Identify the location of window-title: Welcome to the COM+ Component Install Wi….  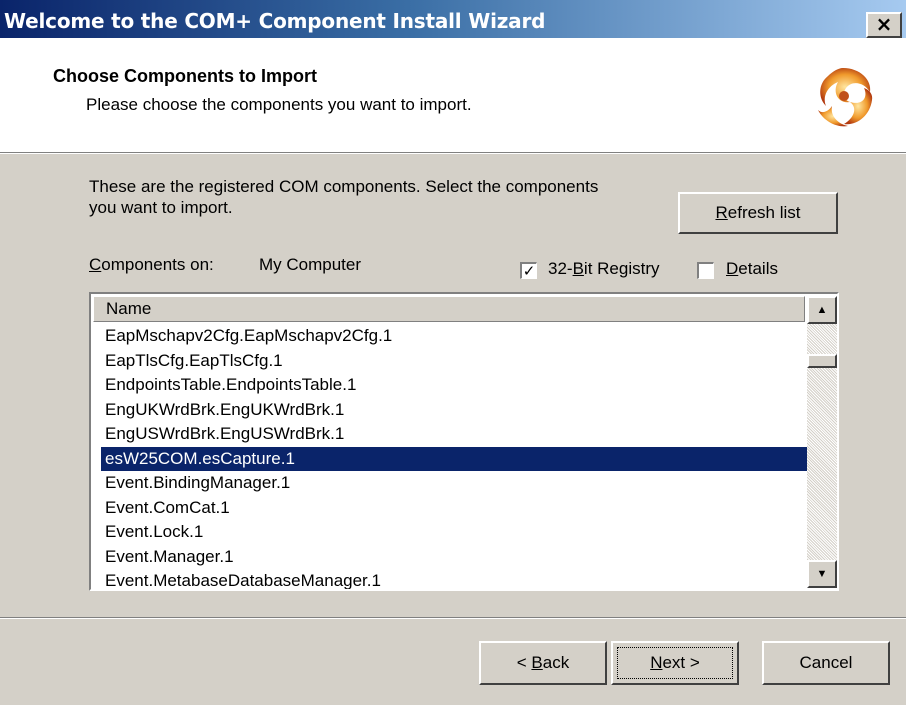
(275, 21).